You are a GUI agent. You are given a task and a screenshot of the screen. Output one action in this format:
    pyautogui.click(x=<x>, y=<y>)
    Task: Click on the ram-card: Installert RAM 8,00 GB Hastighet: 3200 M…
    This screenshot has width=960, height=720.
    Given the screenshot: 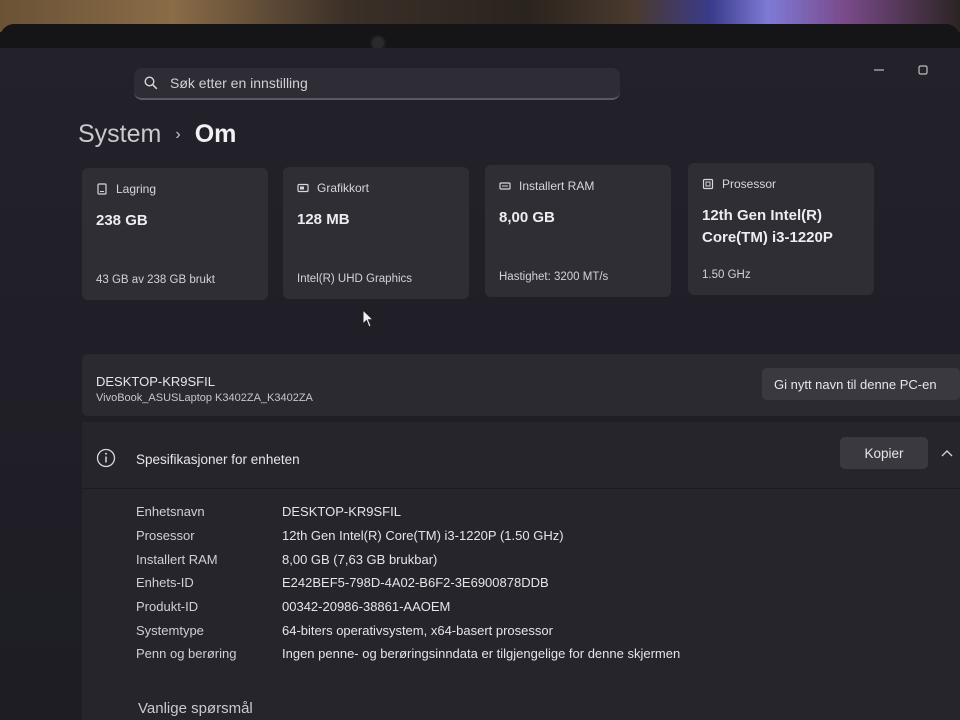 What is the action you would take?
    pyautogui.click(x=578, y=231)
    